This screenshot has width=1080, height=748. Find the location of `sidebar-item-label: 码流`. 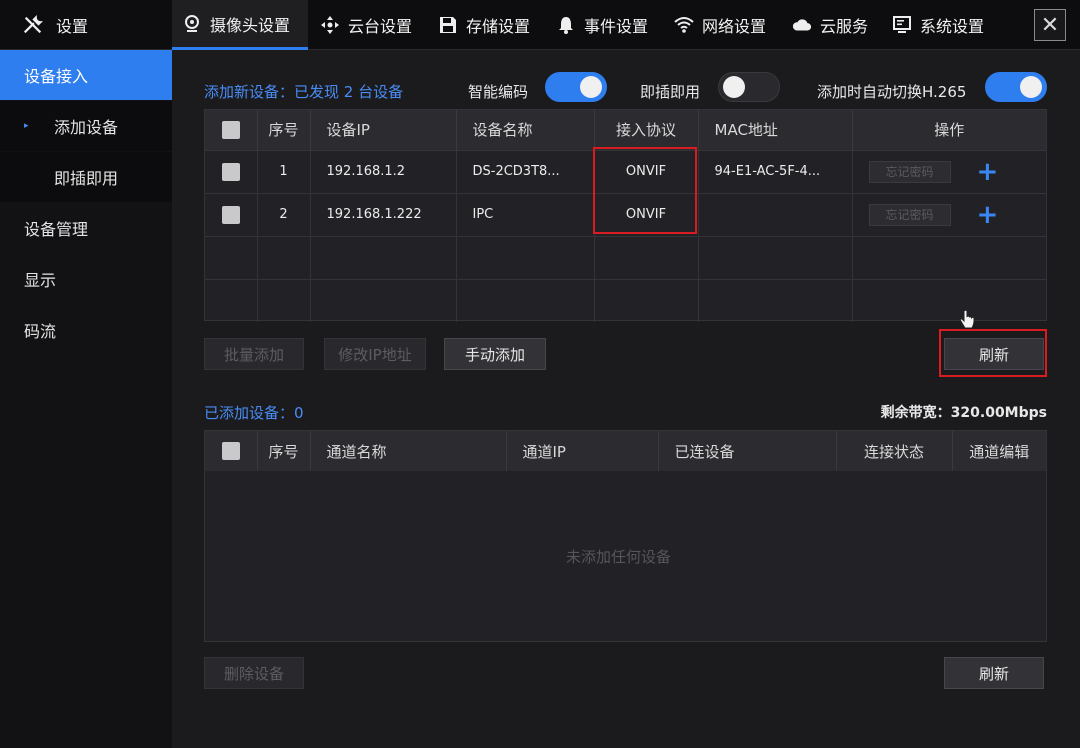

sidebar-item-label: 码流 is located at coordinates (40, 331).